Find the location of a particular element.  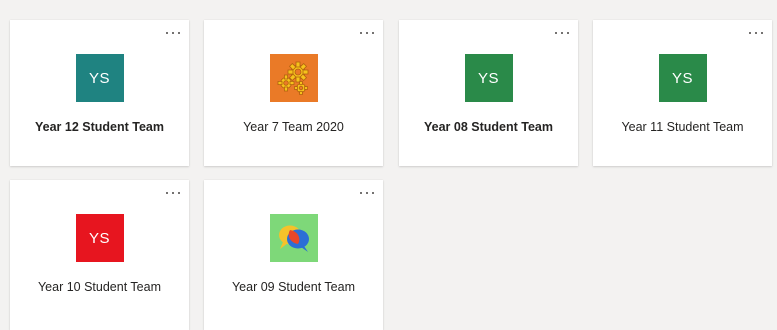

gears-icon is located at coordinates (292, 78).